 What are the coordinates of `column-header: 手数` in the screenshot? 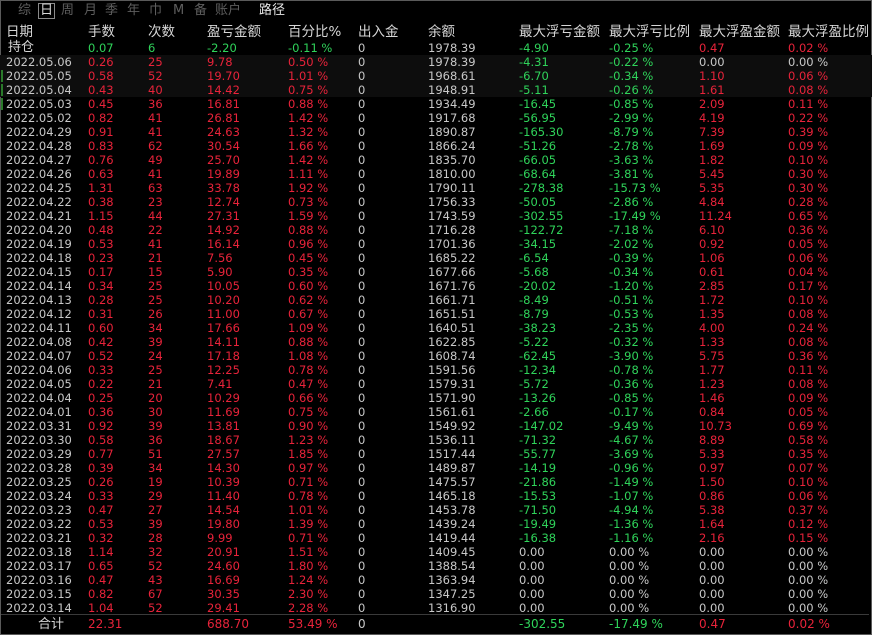 It's located at (117, 32).